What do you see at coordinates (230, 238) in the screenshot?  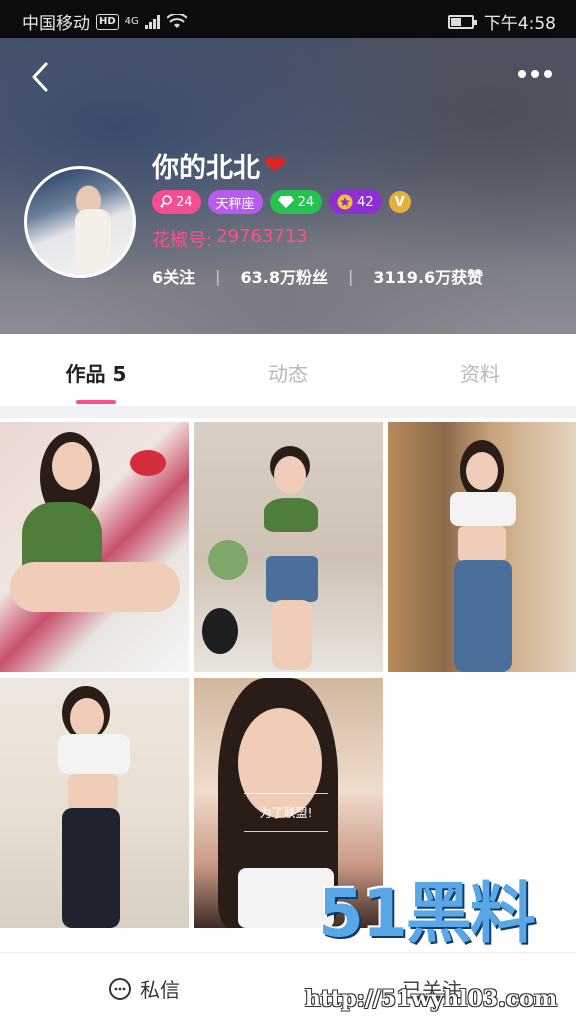 I see `user-id: 花椒号: 29763713` at bounding box center [230, 238].